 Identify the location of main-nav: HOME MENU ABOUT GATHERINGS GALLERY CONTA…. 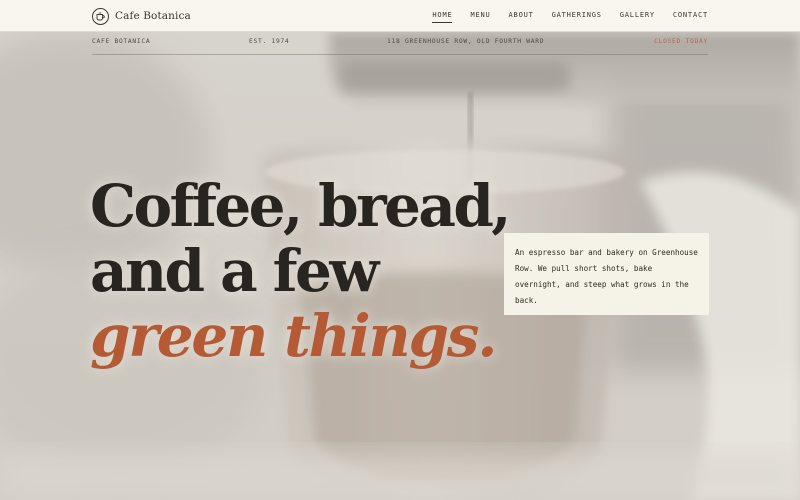
(570, 17).